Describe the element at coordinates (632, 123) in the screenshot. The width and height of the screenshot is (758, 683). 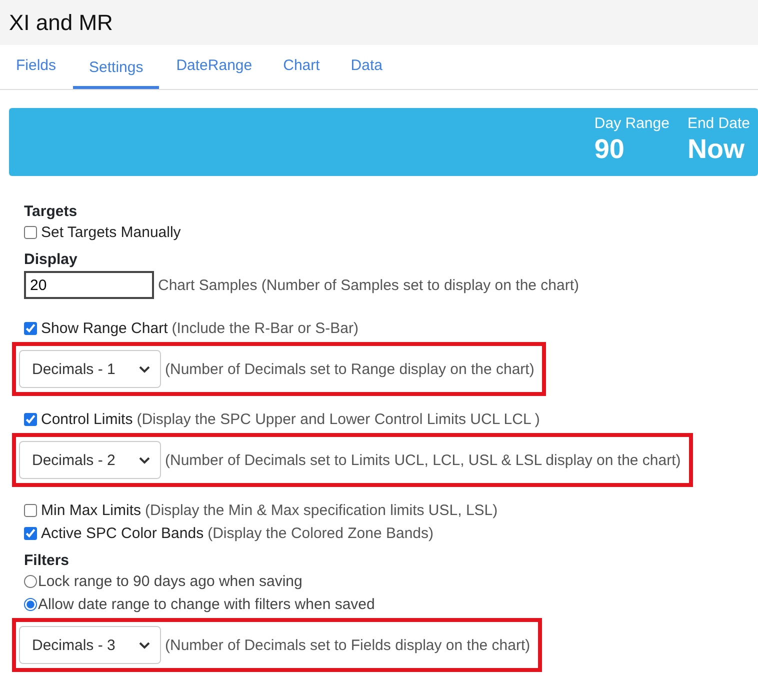
I see `stat-label: Day Range` at that location.